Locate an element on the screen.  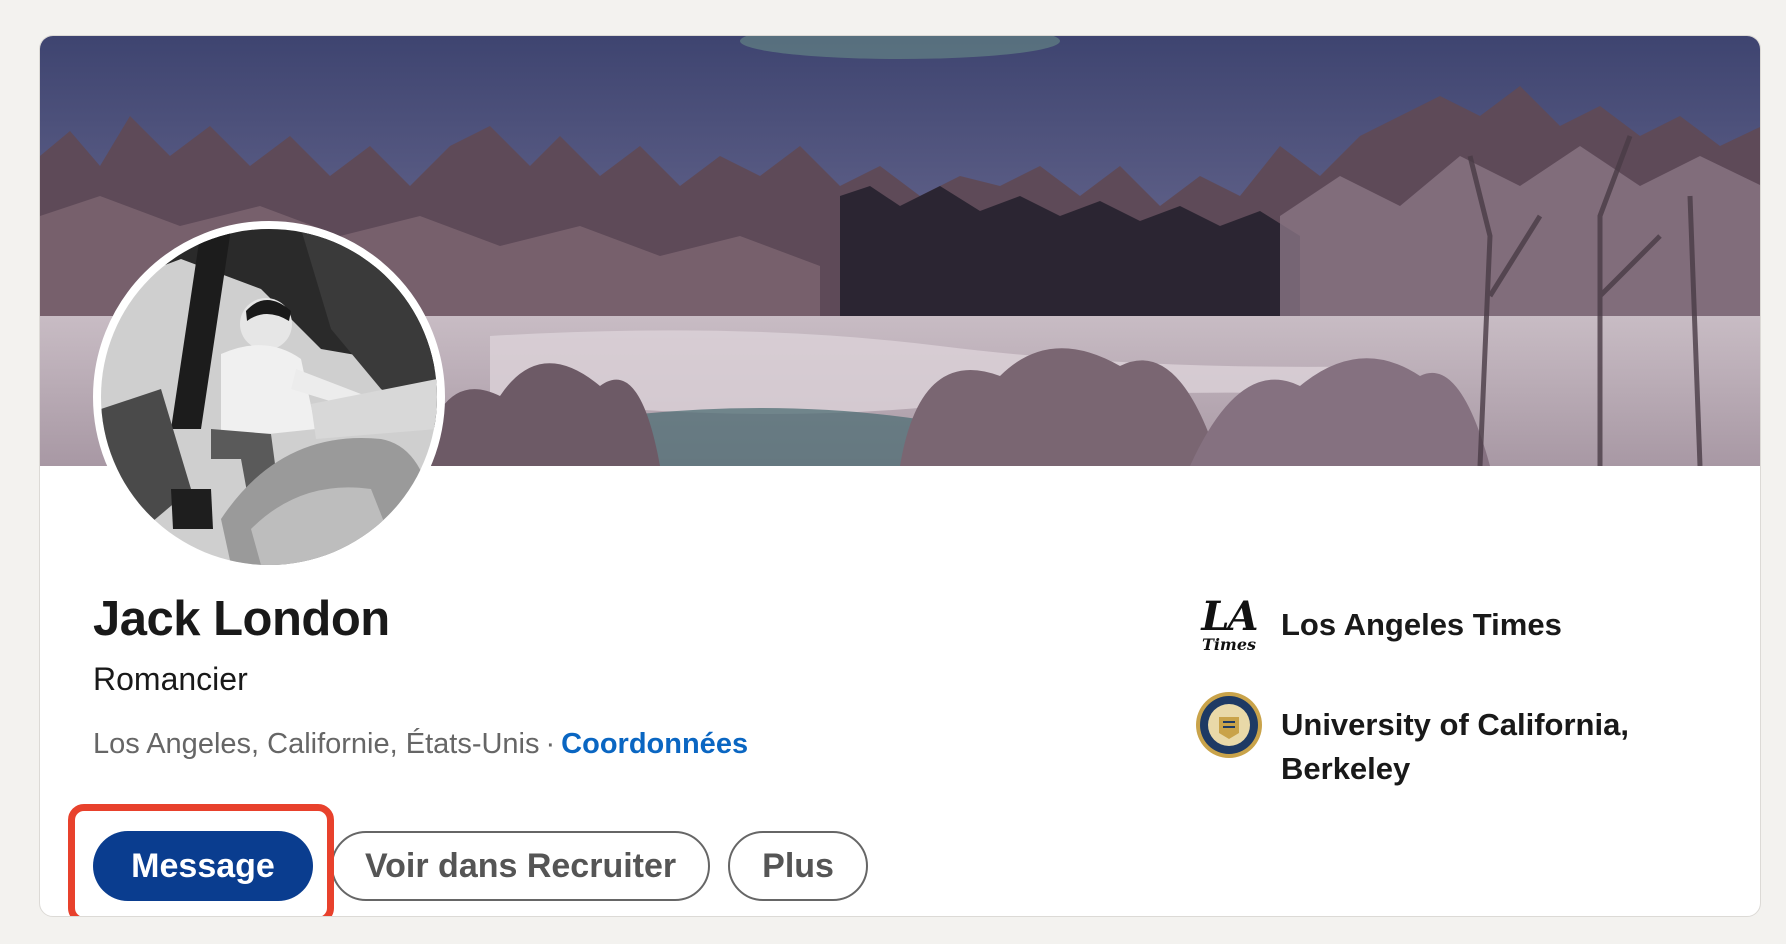
contact-info-link: Coordonnées is located at coordinates (654, 744).